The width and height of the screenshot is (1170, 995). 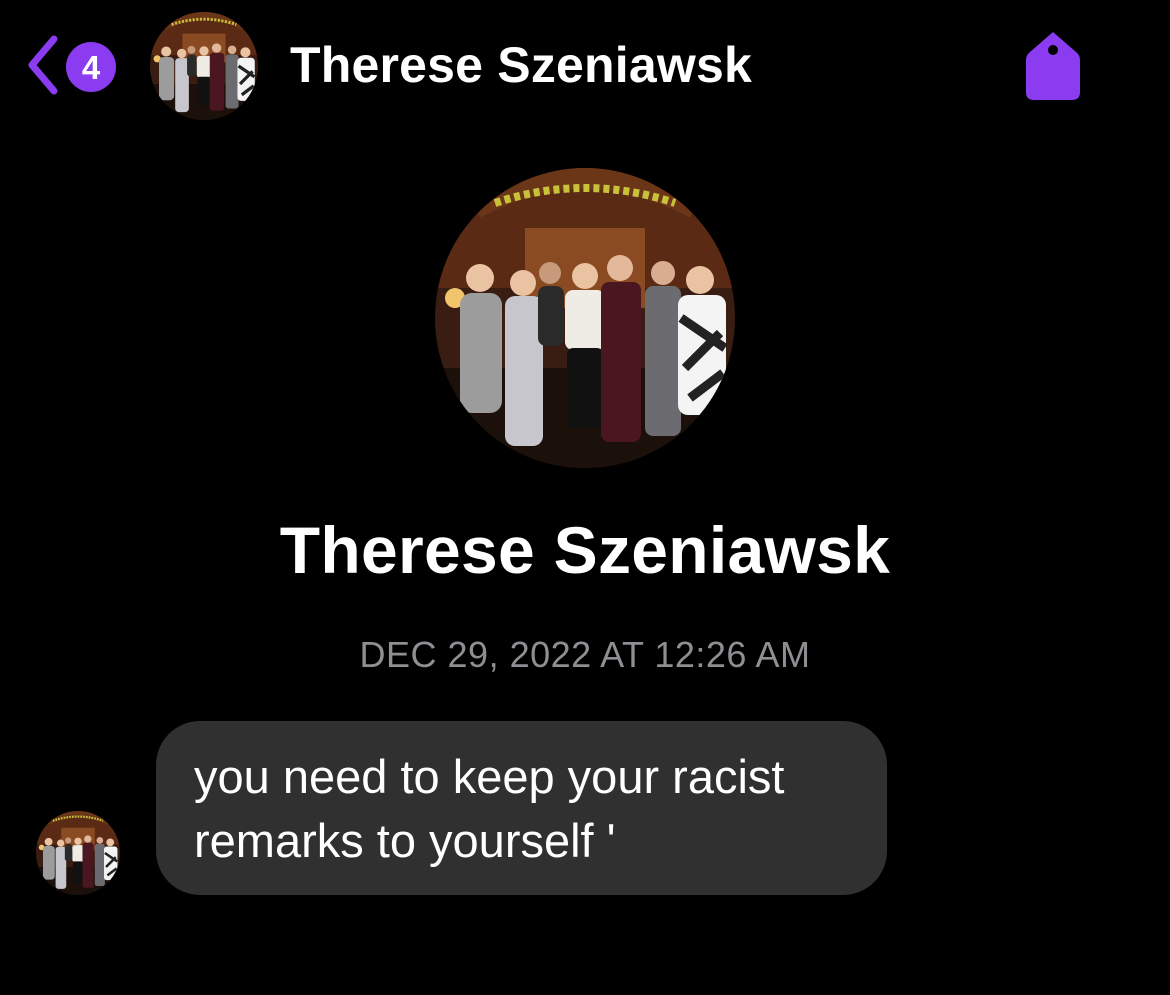 What do you see at coordinates (585, 654) in the screenshot?
I see `message-timestamp: DEC 29, 2022 AT 12:26 AM` at bounding box center [585, 654].